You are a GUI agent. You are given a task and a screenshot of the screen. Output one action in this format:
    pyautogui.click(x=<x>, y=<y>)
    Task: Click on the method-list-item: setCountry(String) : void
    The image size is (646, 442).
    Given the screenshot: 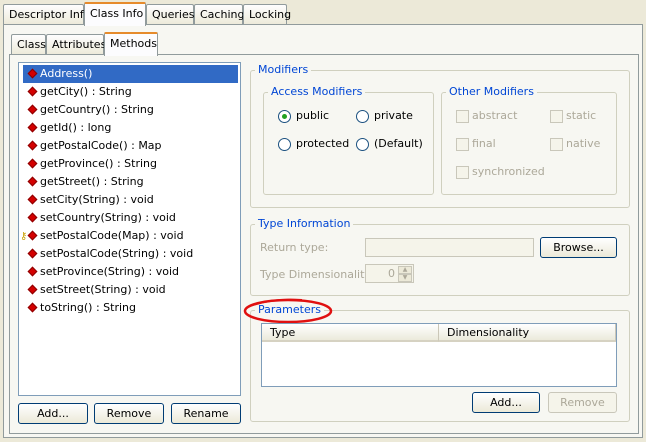 What is the action you would take?
    pyautogui.click(x=130, y=218)
    